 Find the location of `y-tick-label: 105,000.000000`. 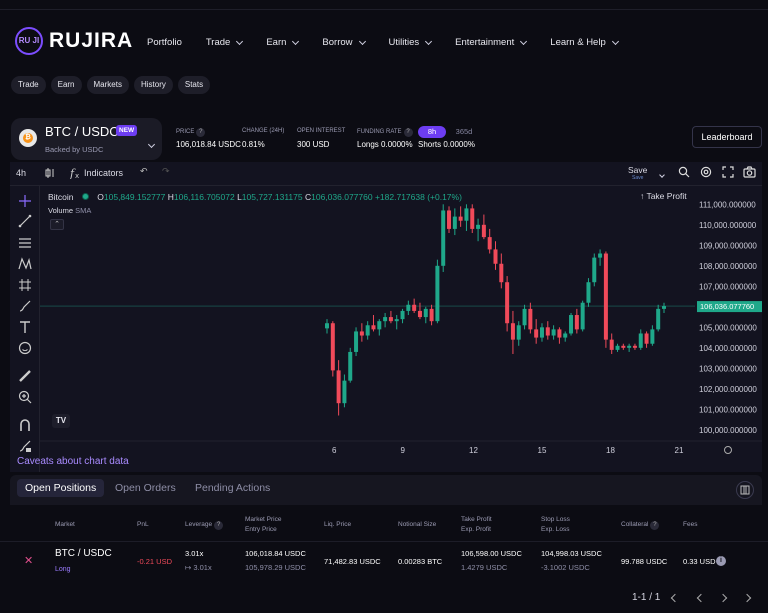

y-tick-label: 105,000.000000 is located at coordinates (728, 327).